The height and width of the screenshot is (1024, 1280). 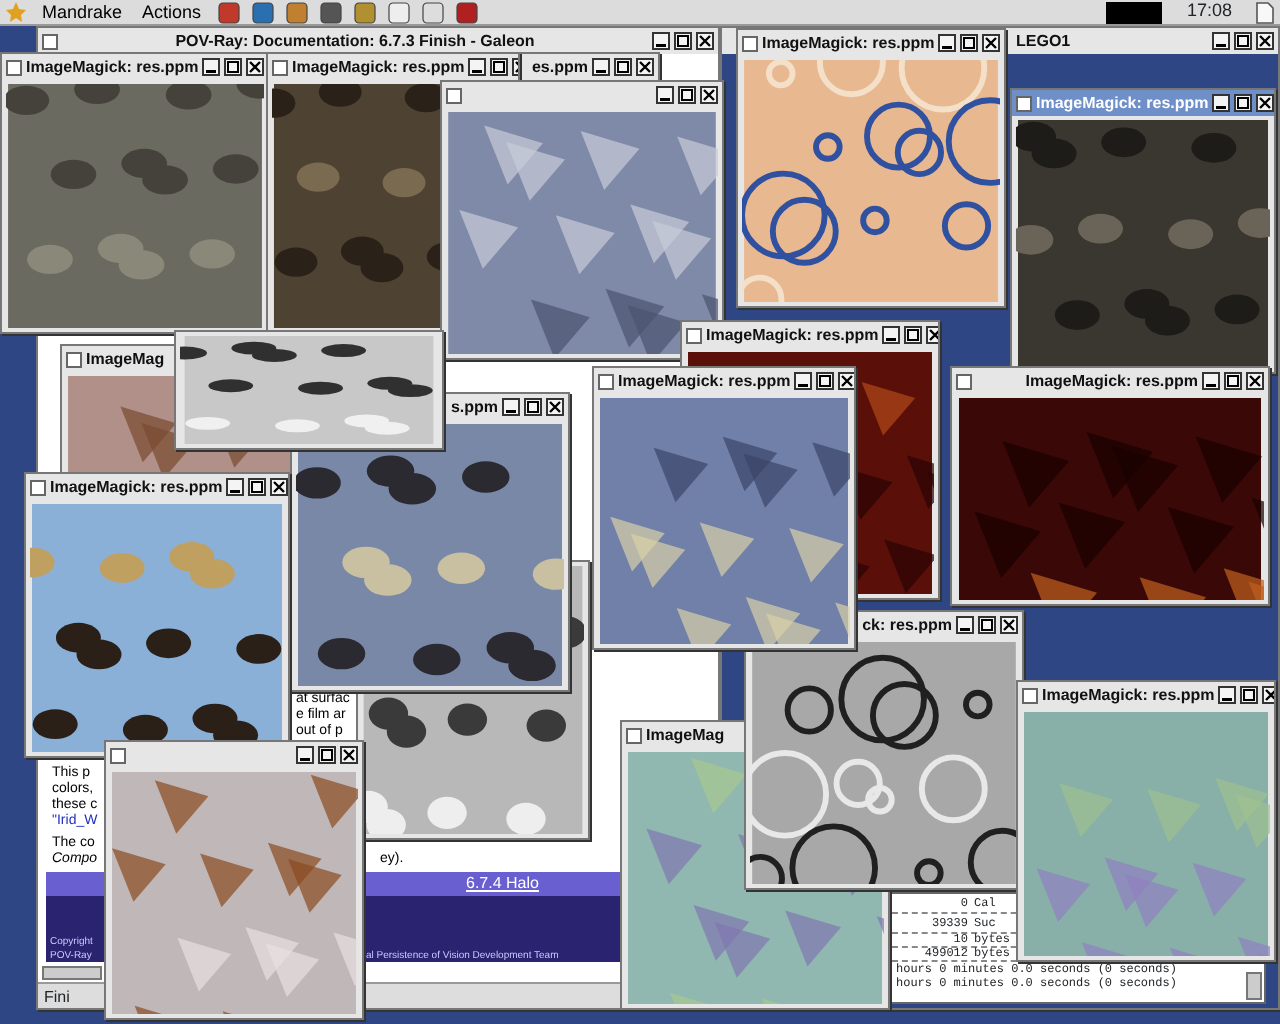 I want to click on panel-menu: Actions, so click(x=172, y=12).